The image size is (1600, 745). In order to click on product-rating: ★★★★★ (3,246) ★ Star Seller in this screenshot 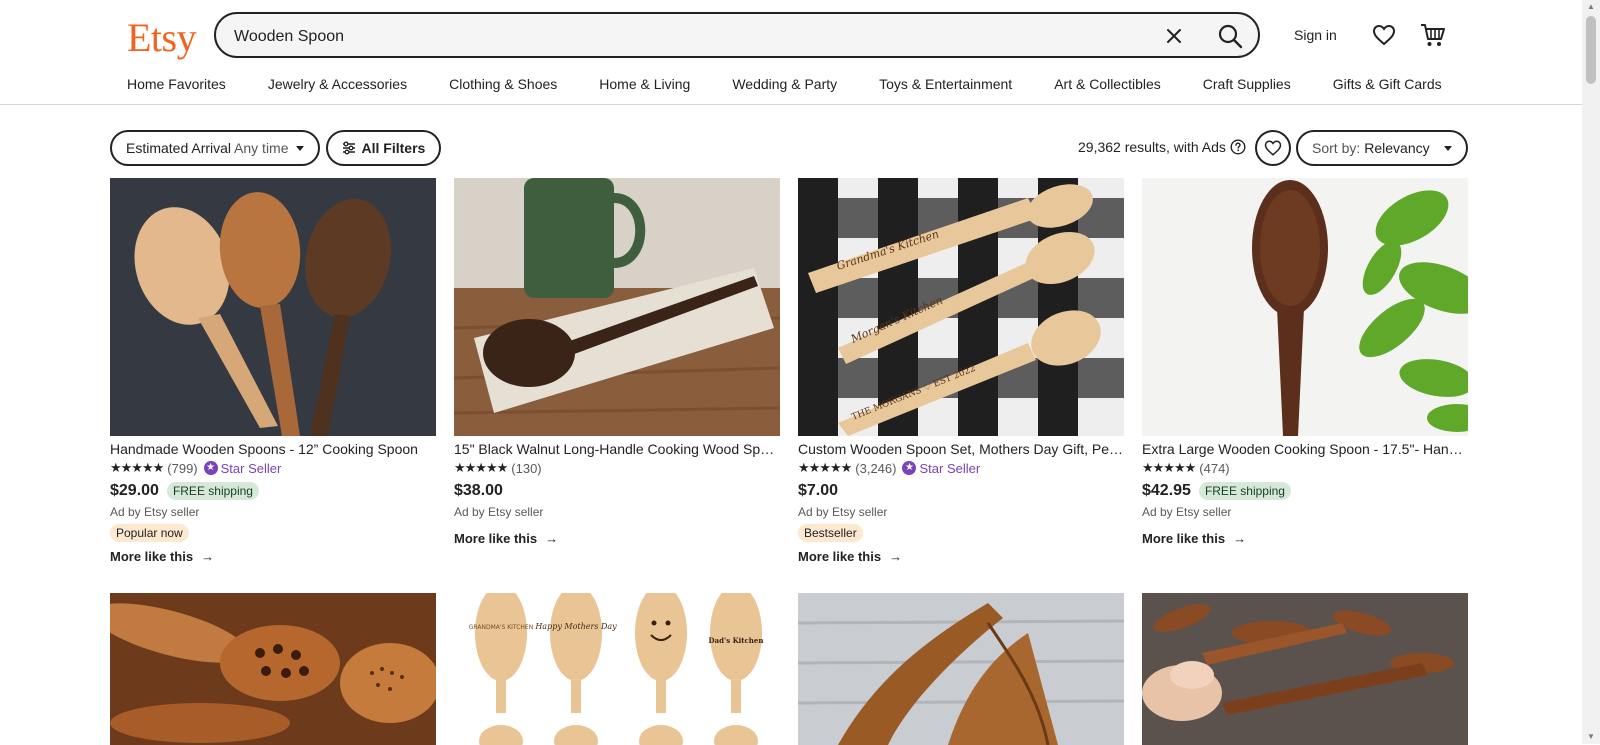, I will do `click(961, 468)`.